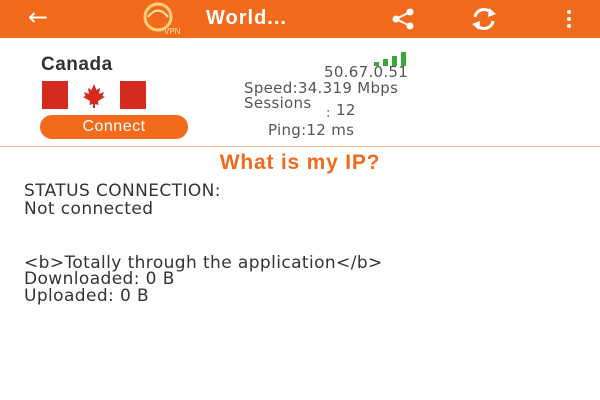 This screenshot has width=600, height=400. I want to click on status-heading: STATUS CONNECTION:, so click(122, 191).